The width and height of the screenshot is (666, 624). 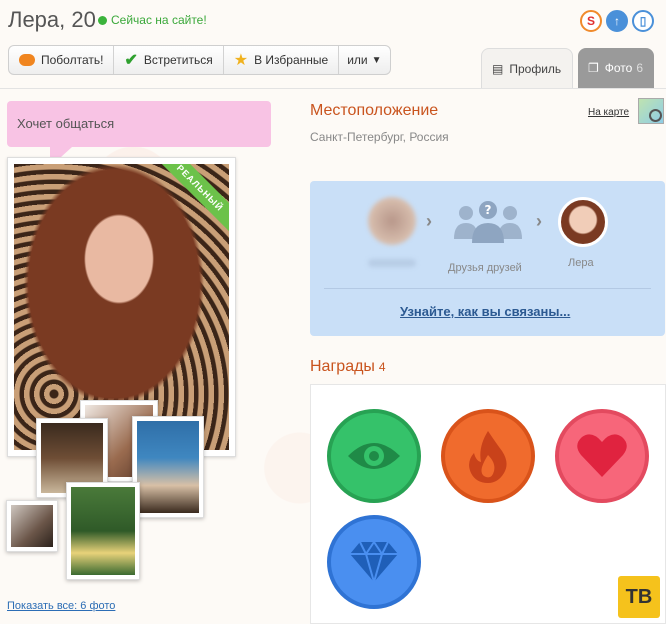 I want to click on favorites-button-label: В Избранные, so click(x=291, y=60).